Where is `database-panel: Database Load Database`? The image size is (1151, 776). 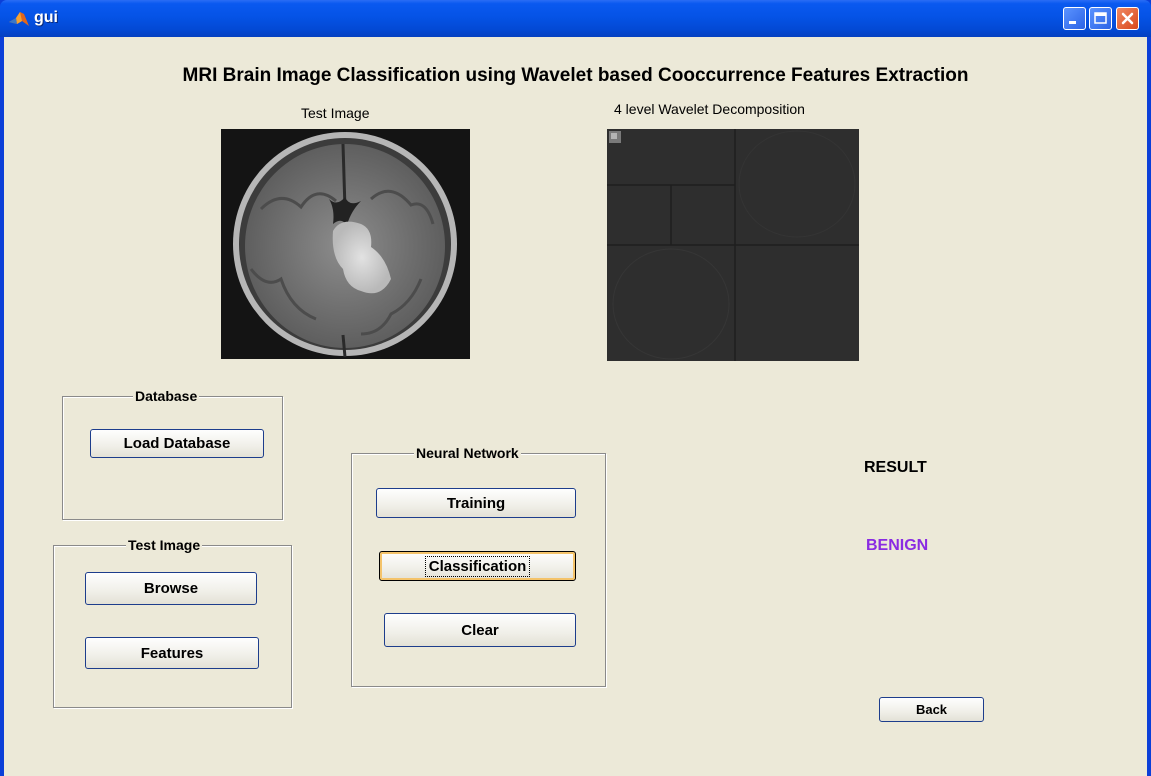
database-panel: Database Load Database is located at coordinates (172, 454).